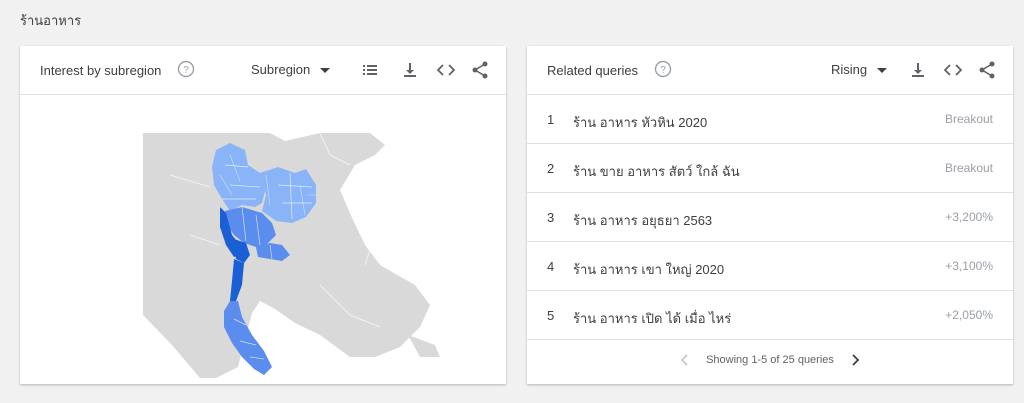 The height and width of the screenshot is (403, 1024). I want to click on pagination: Showing 1-5 of 25 queries, so click(770, 360).